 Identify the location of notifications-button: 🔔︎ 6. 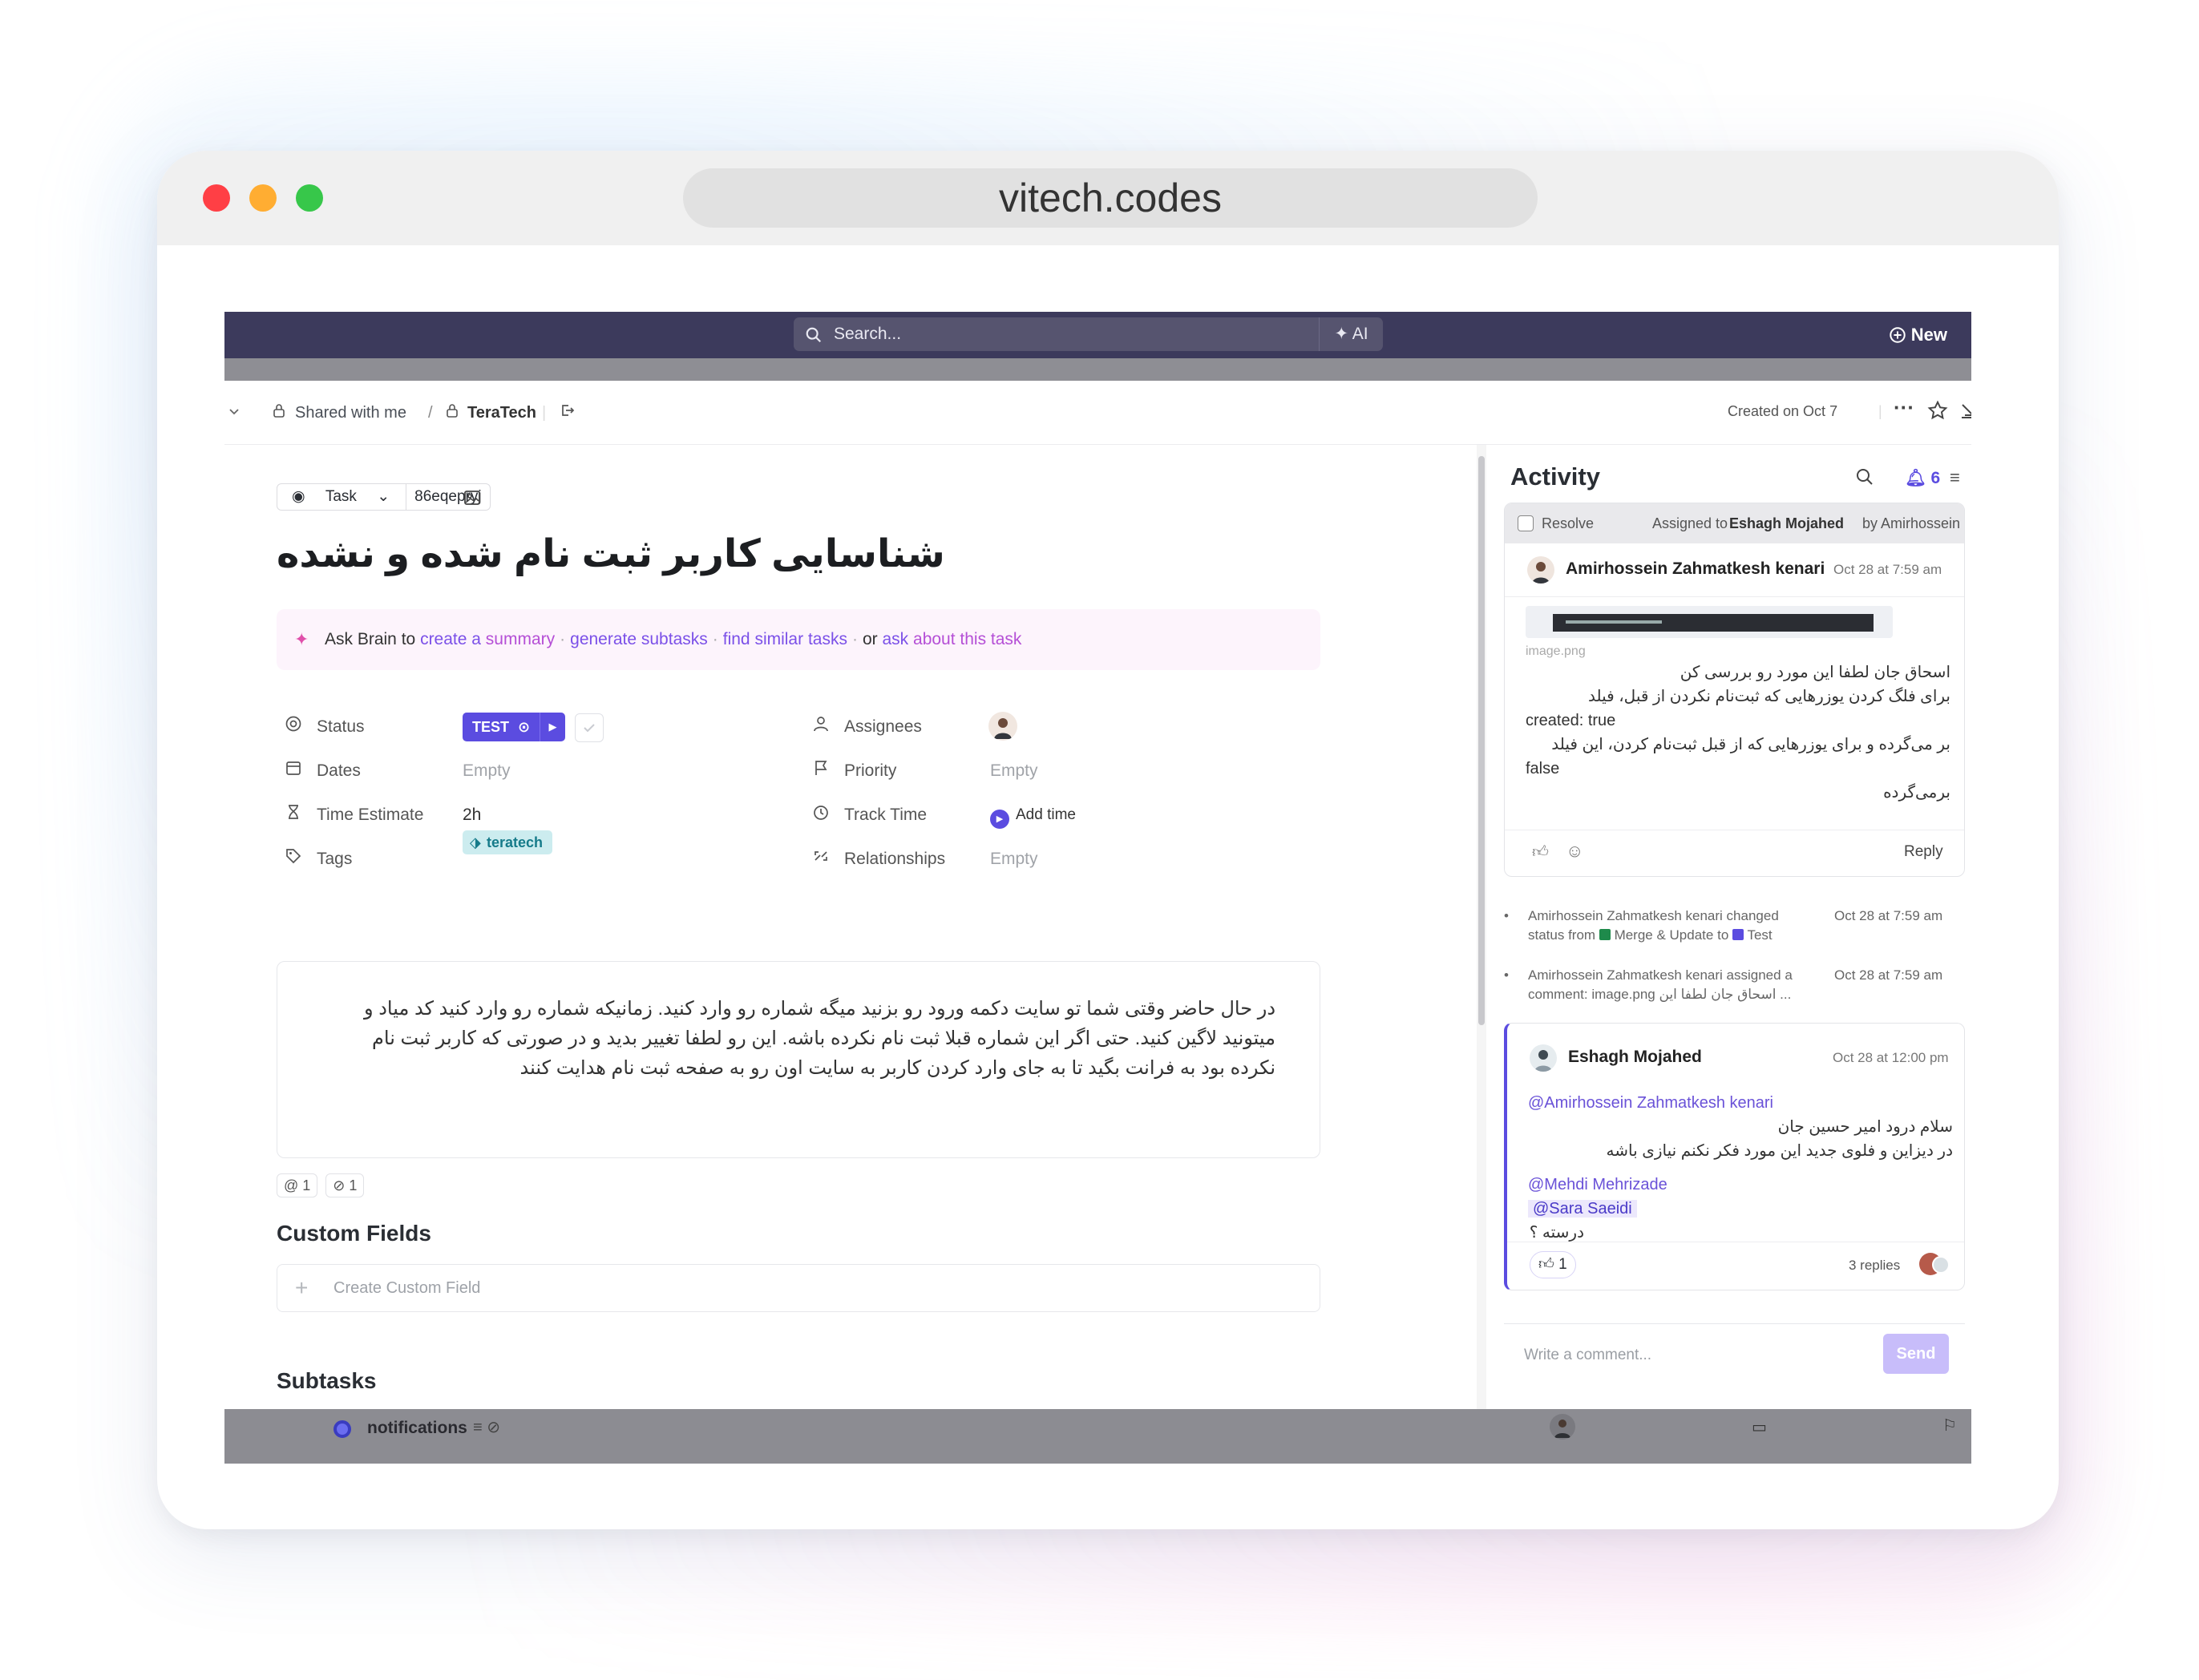
(1923, 478).